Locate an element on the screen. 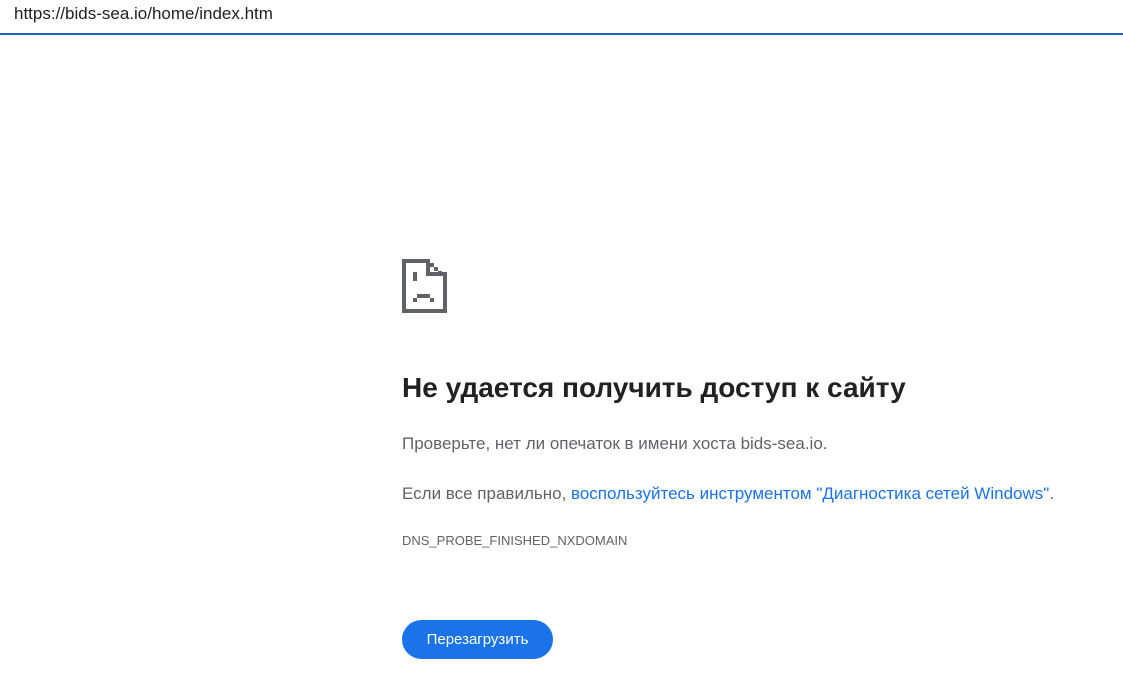  url-input: https://bids-sea.io/home/index.htm is located at coordinates (143, 14).